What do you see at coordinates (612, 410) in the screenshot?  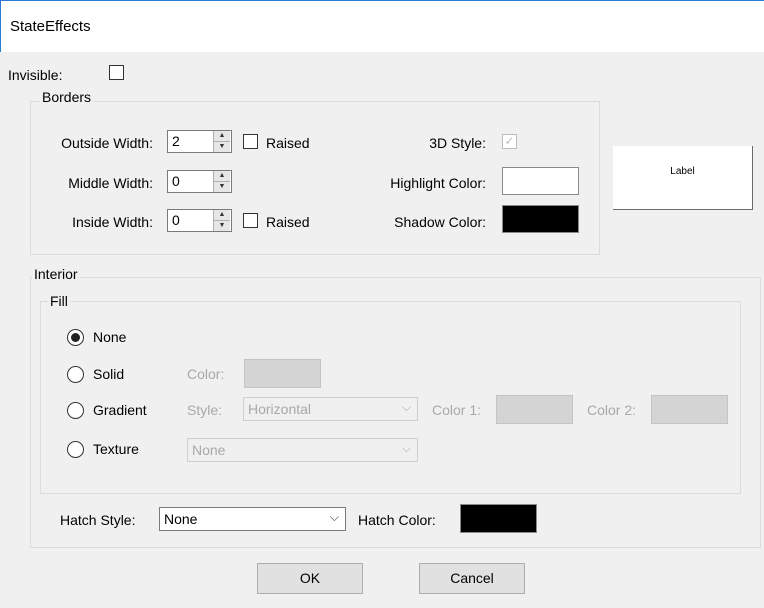 I see `gradient-color2-label: Color 2:` at bounding box center [612, 410].